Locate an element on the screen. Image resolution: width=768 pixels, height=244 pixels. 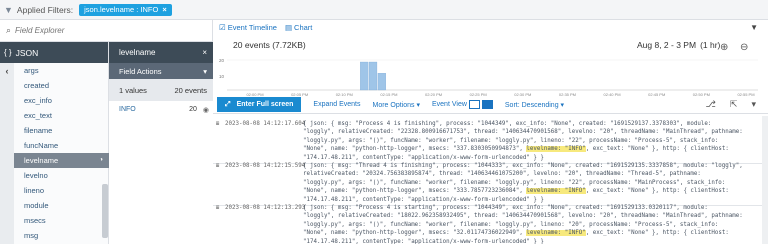
field-item-levelname: levelname ◑ is located at coordinates (61, 160).